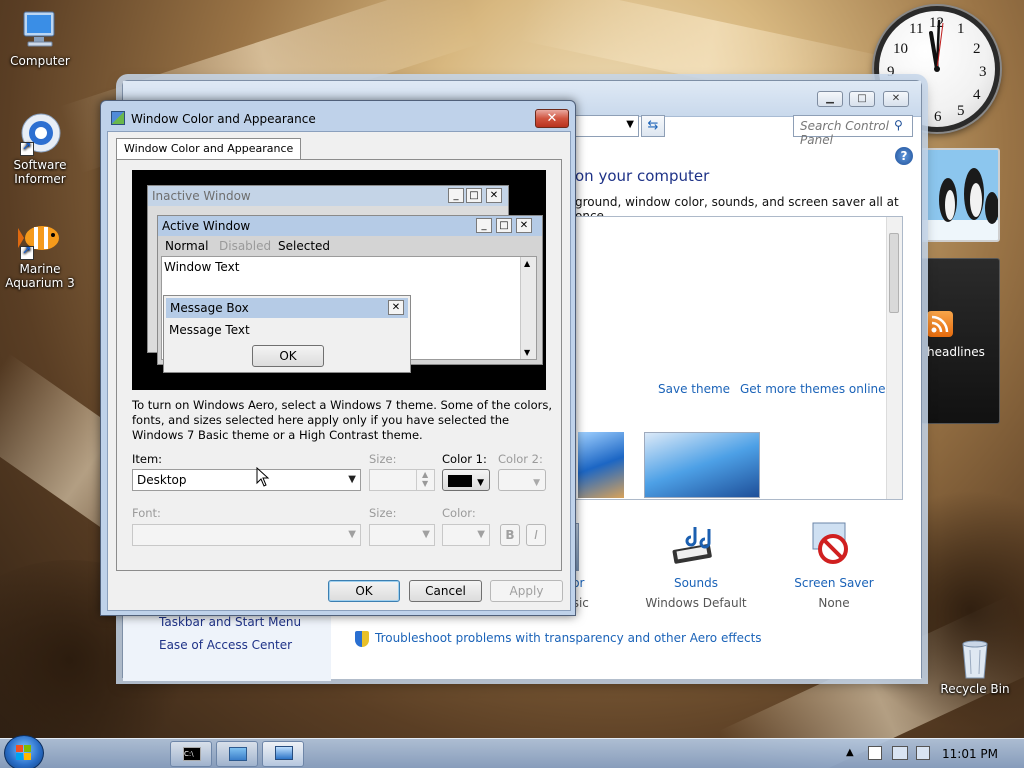 This screenshot has width=1024, height=768. What do you see at coordinates (466, 535) in the screenshot?
I see `font-color-picker: ▼` at bounding box center [466, 535].